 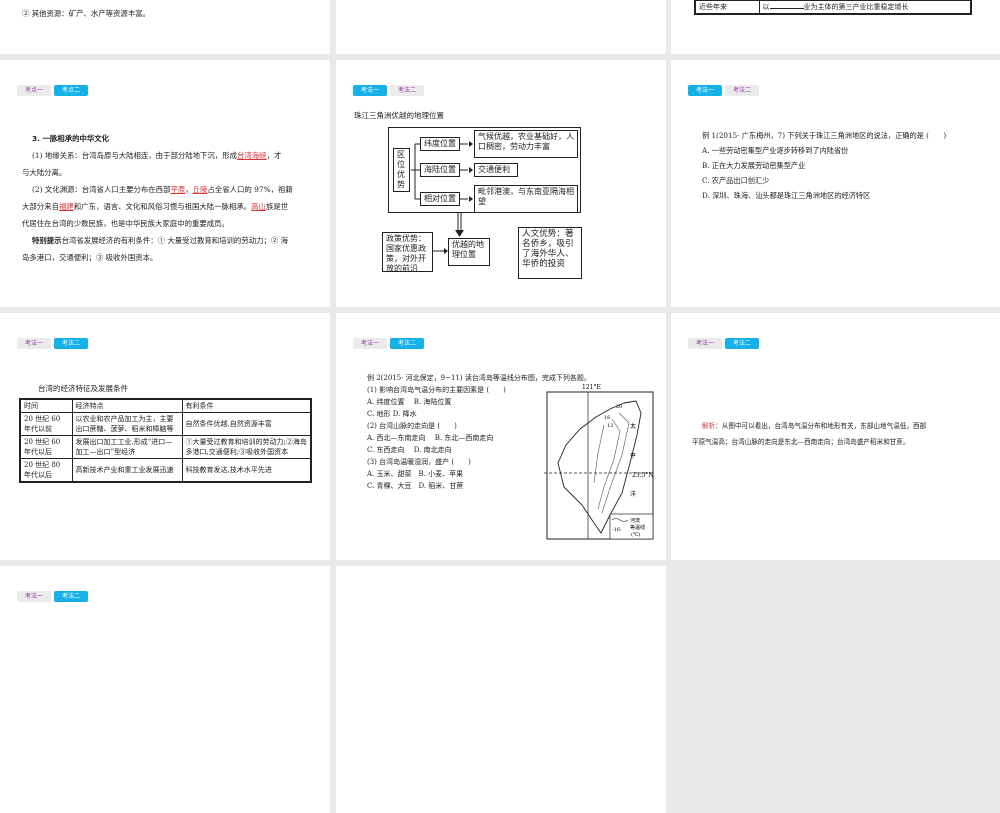 I want to click on table-cell: 以 业为主体的第三产业比重稳定增长, so click(x=865, y=7).